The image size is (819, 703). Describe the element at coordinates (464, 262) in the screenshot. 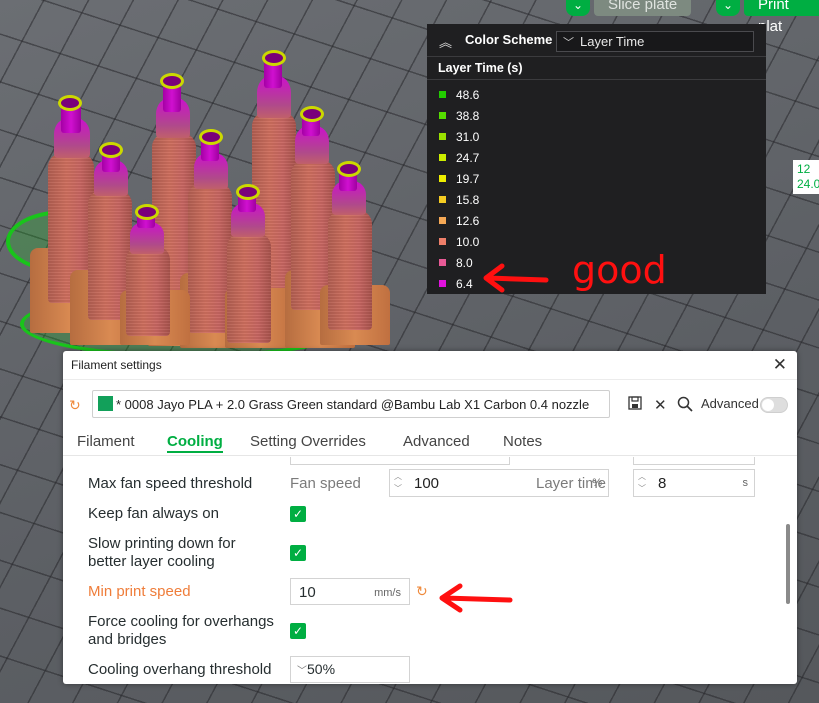

I see `legend-value: 8.0` at that location.